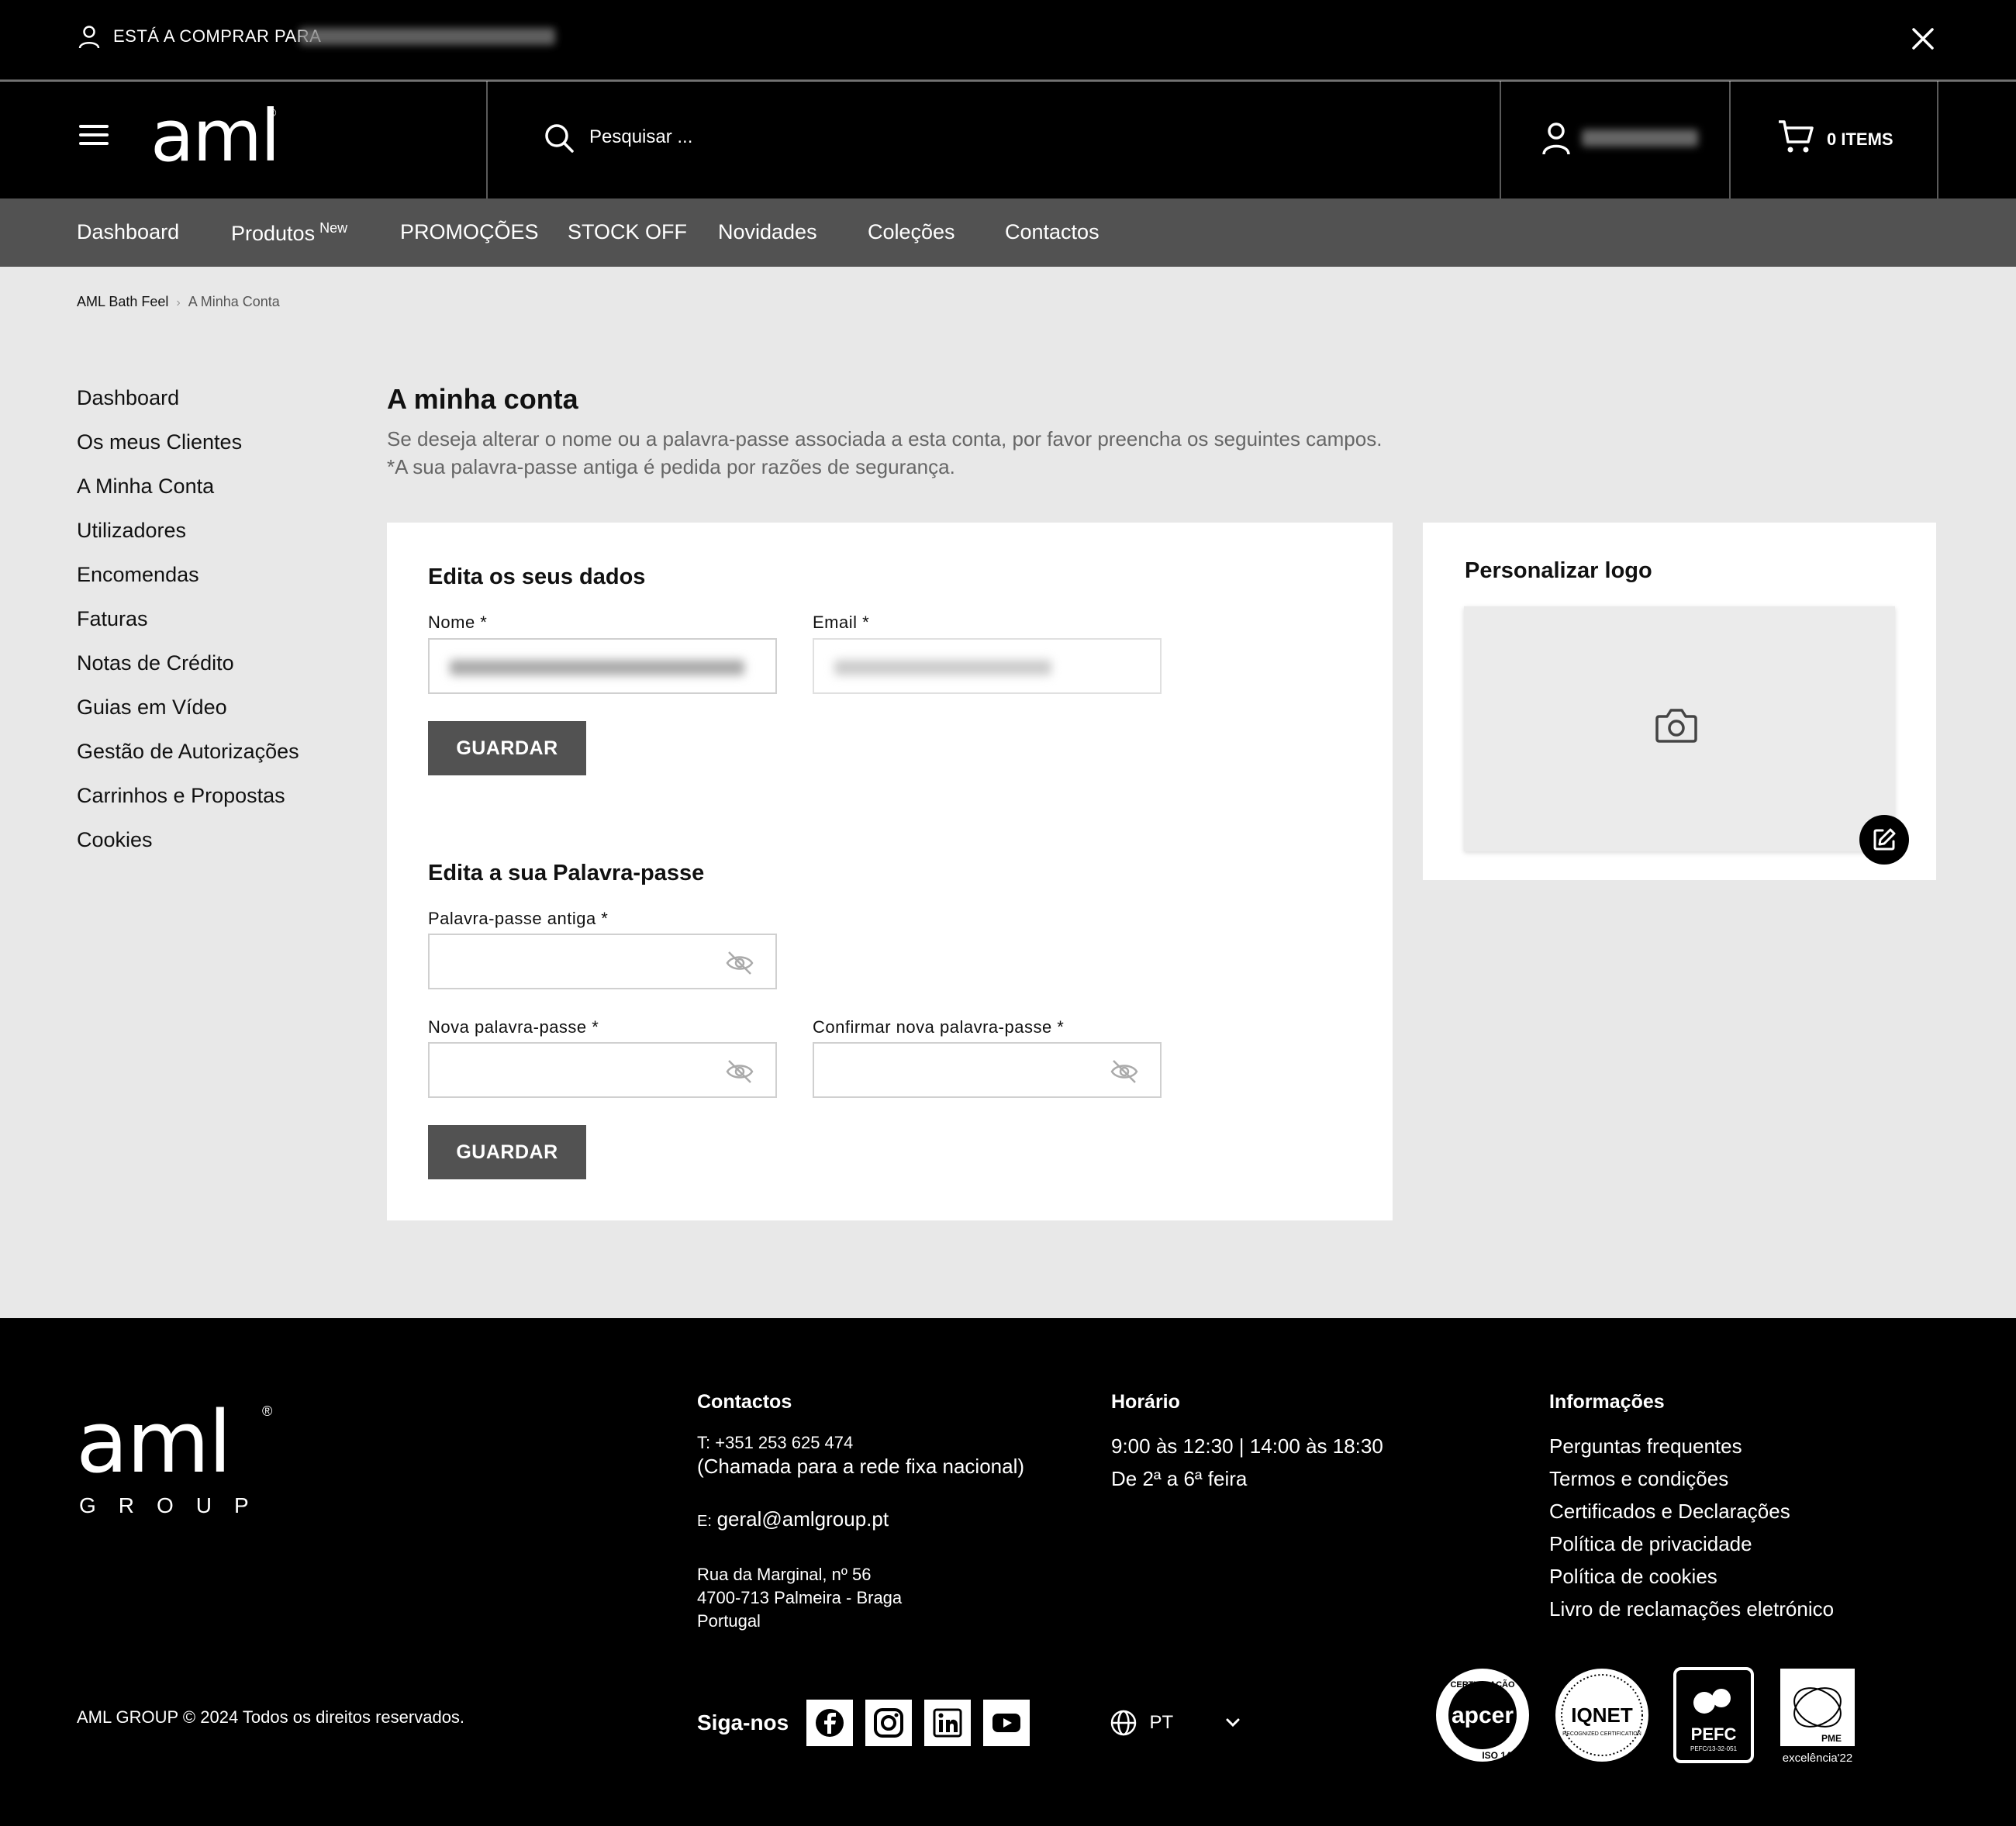 Image resolution: width=2016 pixels, height=1826 pixels. Describe the element at coordinates (234, 301) in the screenshot. I see `breadcrumb-current: A Minha Conta` at that location.